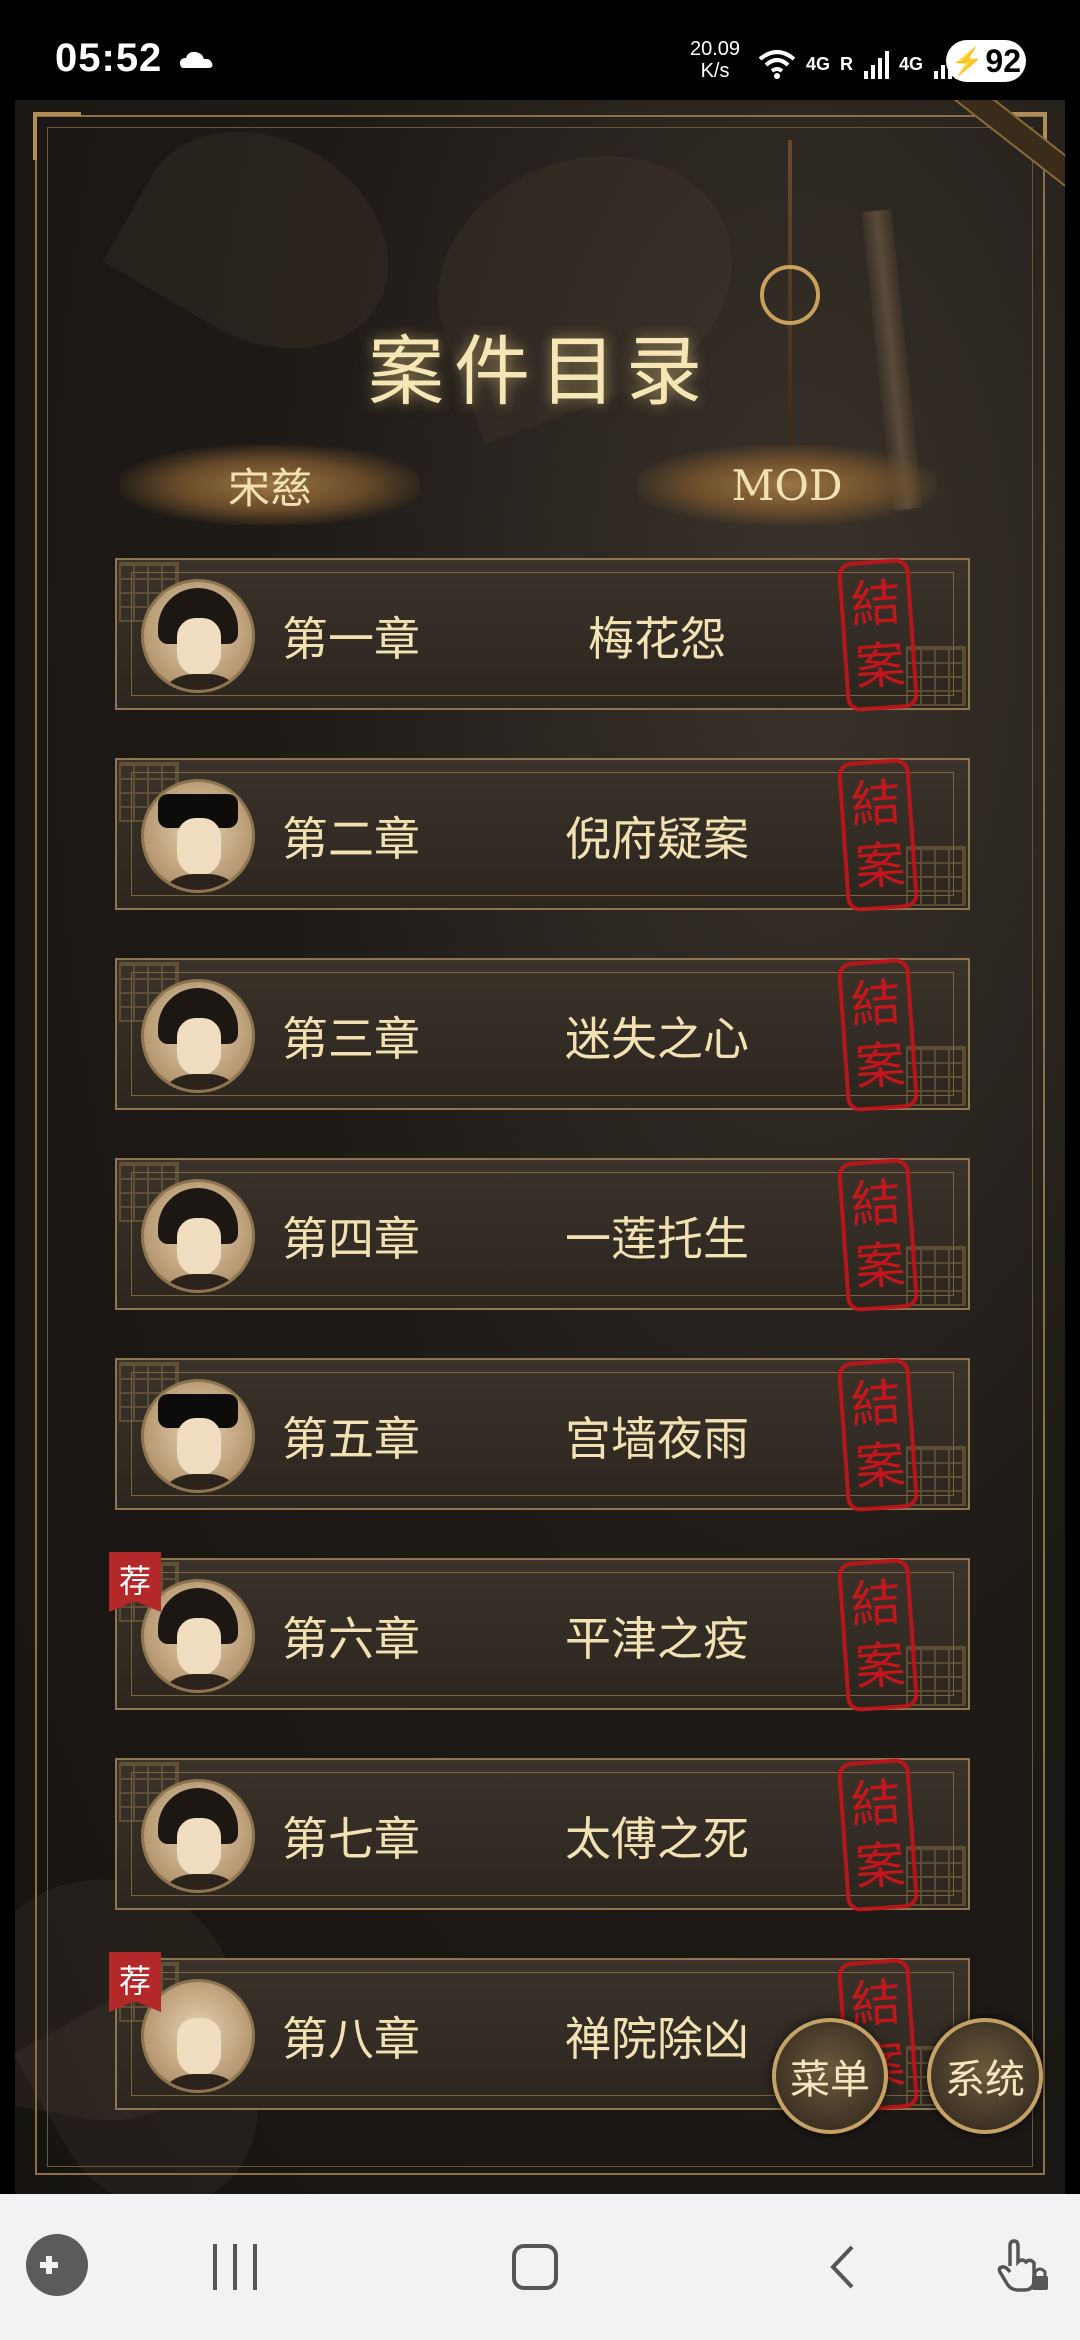  I want to click on chapter-name: 太傅之死, so click(657, 1839).